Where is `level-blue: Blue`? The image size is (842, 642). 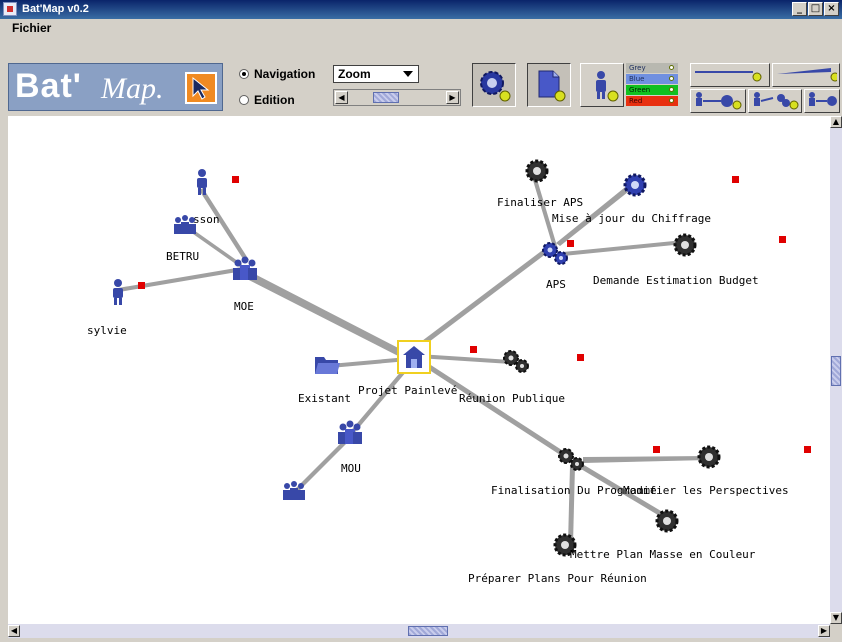
level-blue: Blue is located at coordinates (652, 79).